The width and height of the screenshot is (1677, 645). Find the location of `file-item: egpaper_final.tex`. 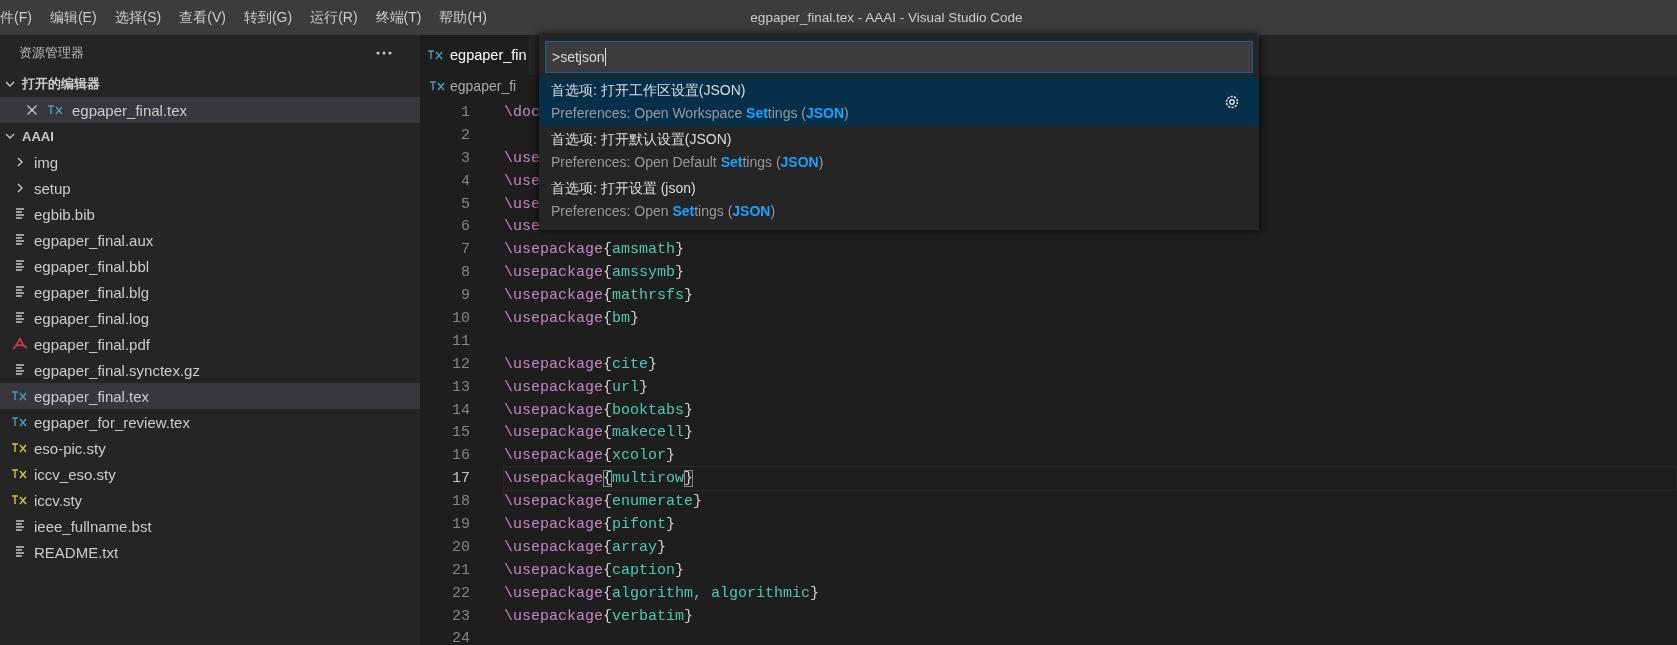

file-item: egpaper_final.tex is located at coordinates (210, 396).